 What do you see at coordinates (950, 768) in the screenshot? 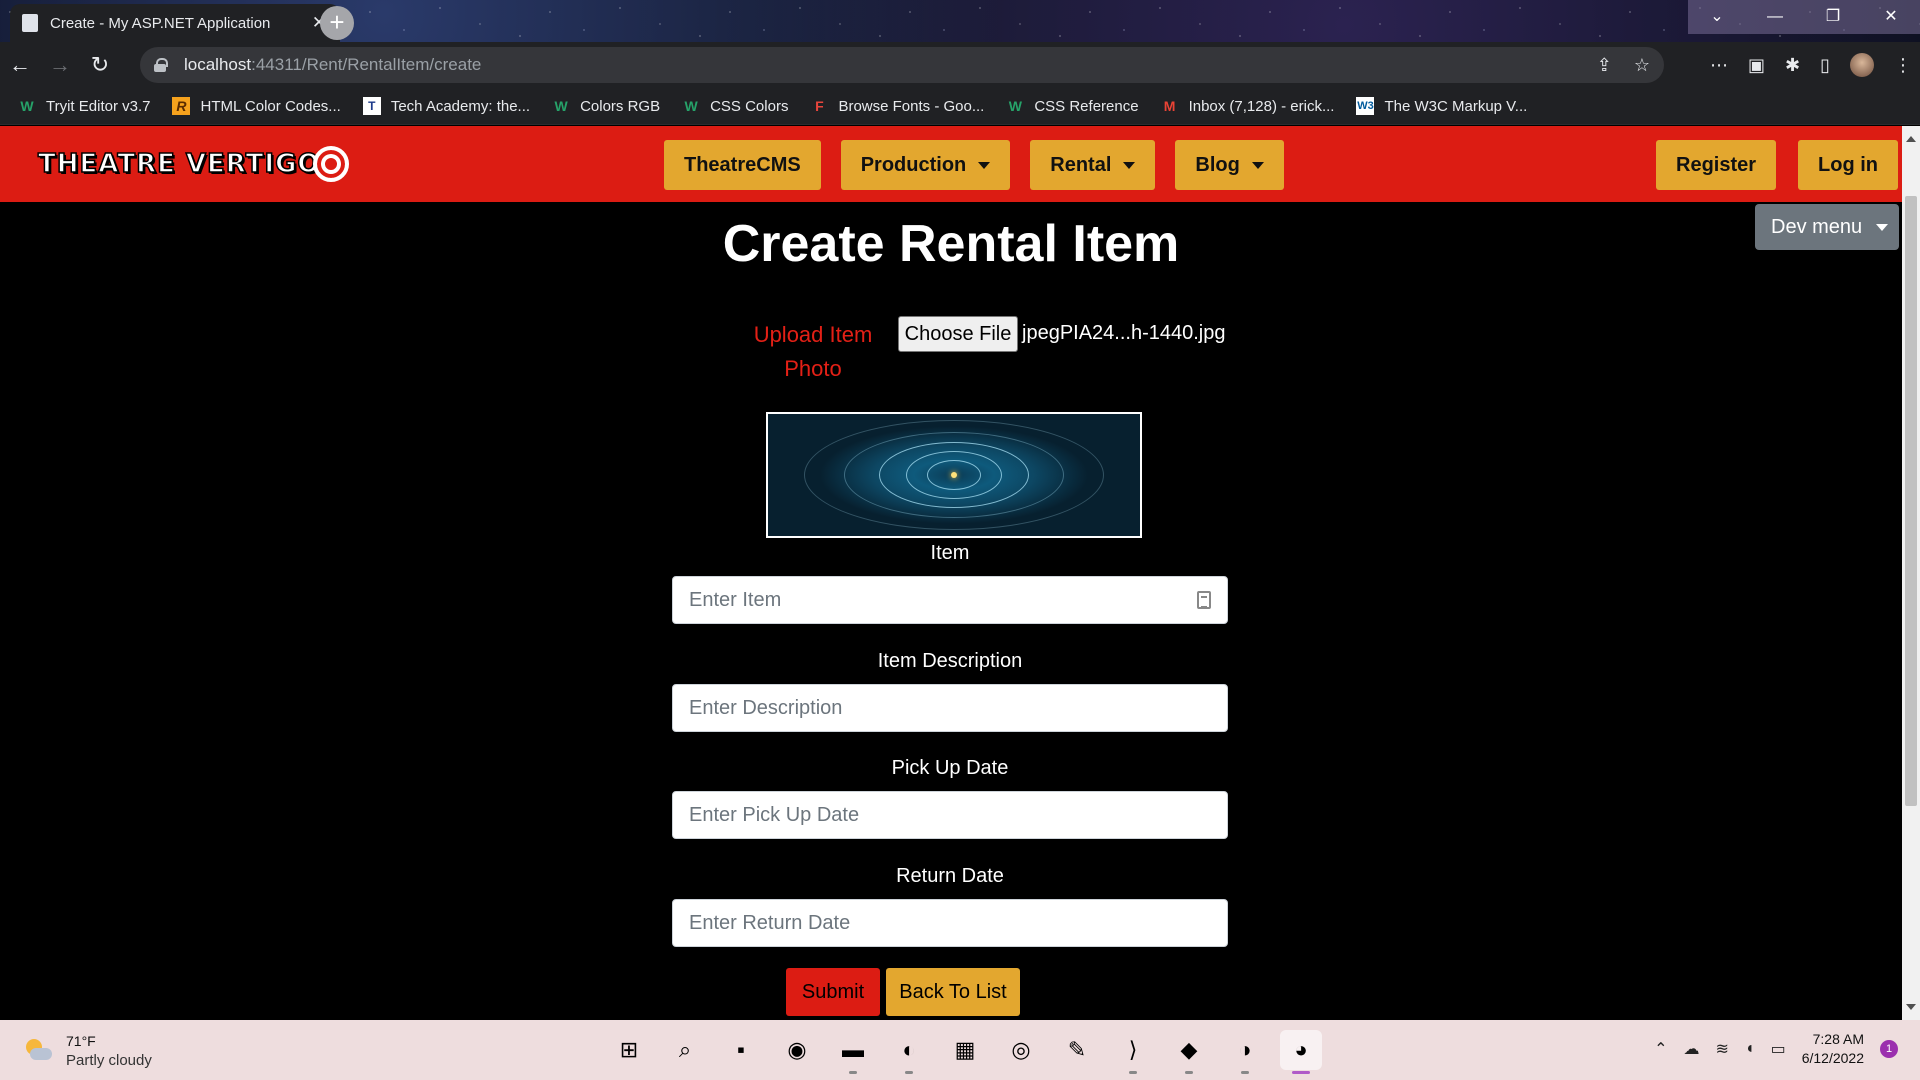
I see `pickup-date-label: Pick Up Date` at bounding box center [950, 768].